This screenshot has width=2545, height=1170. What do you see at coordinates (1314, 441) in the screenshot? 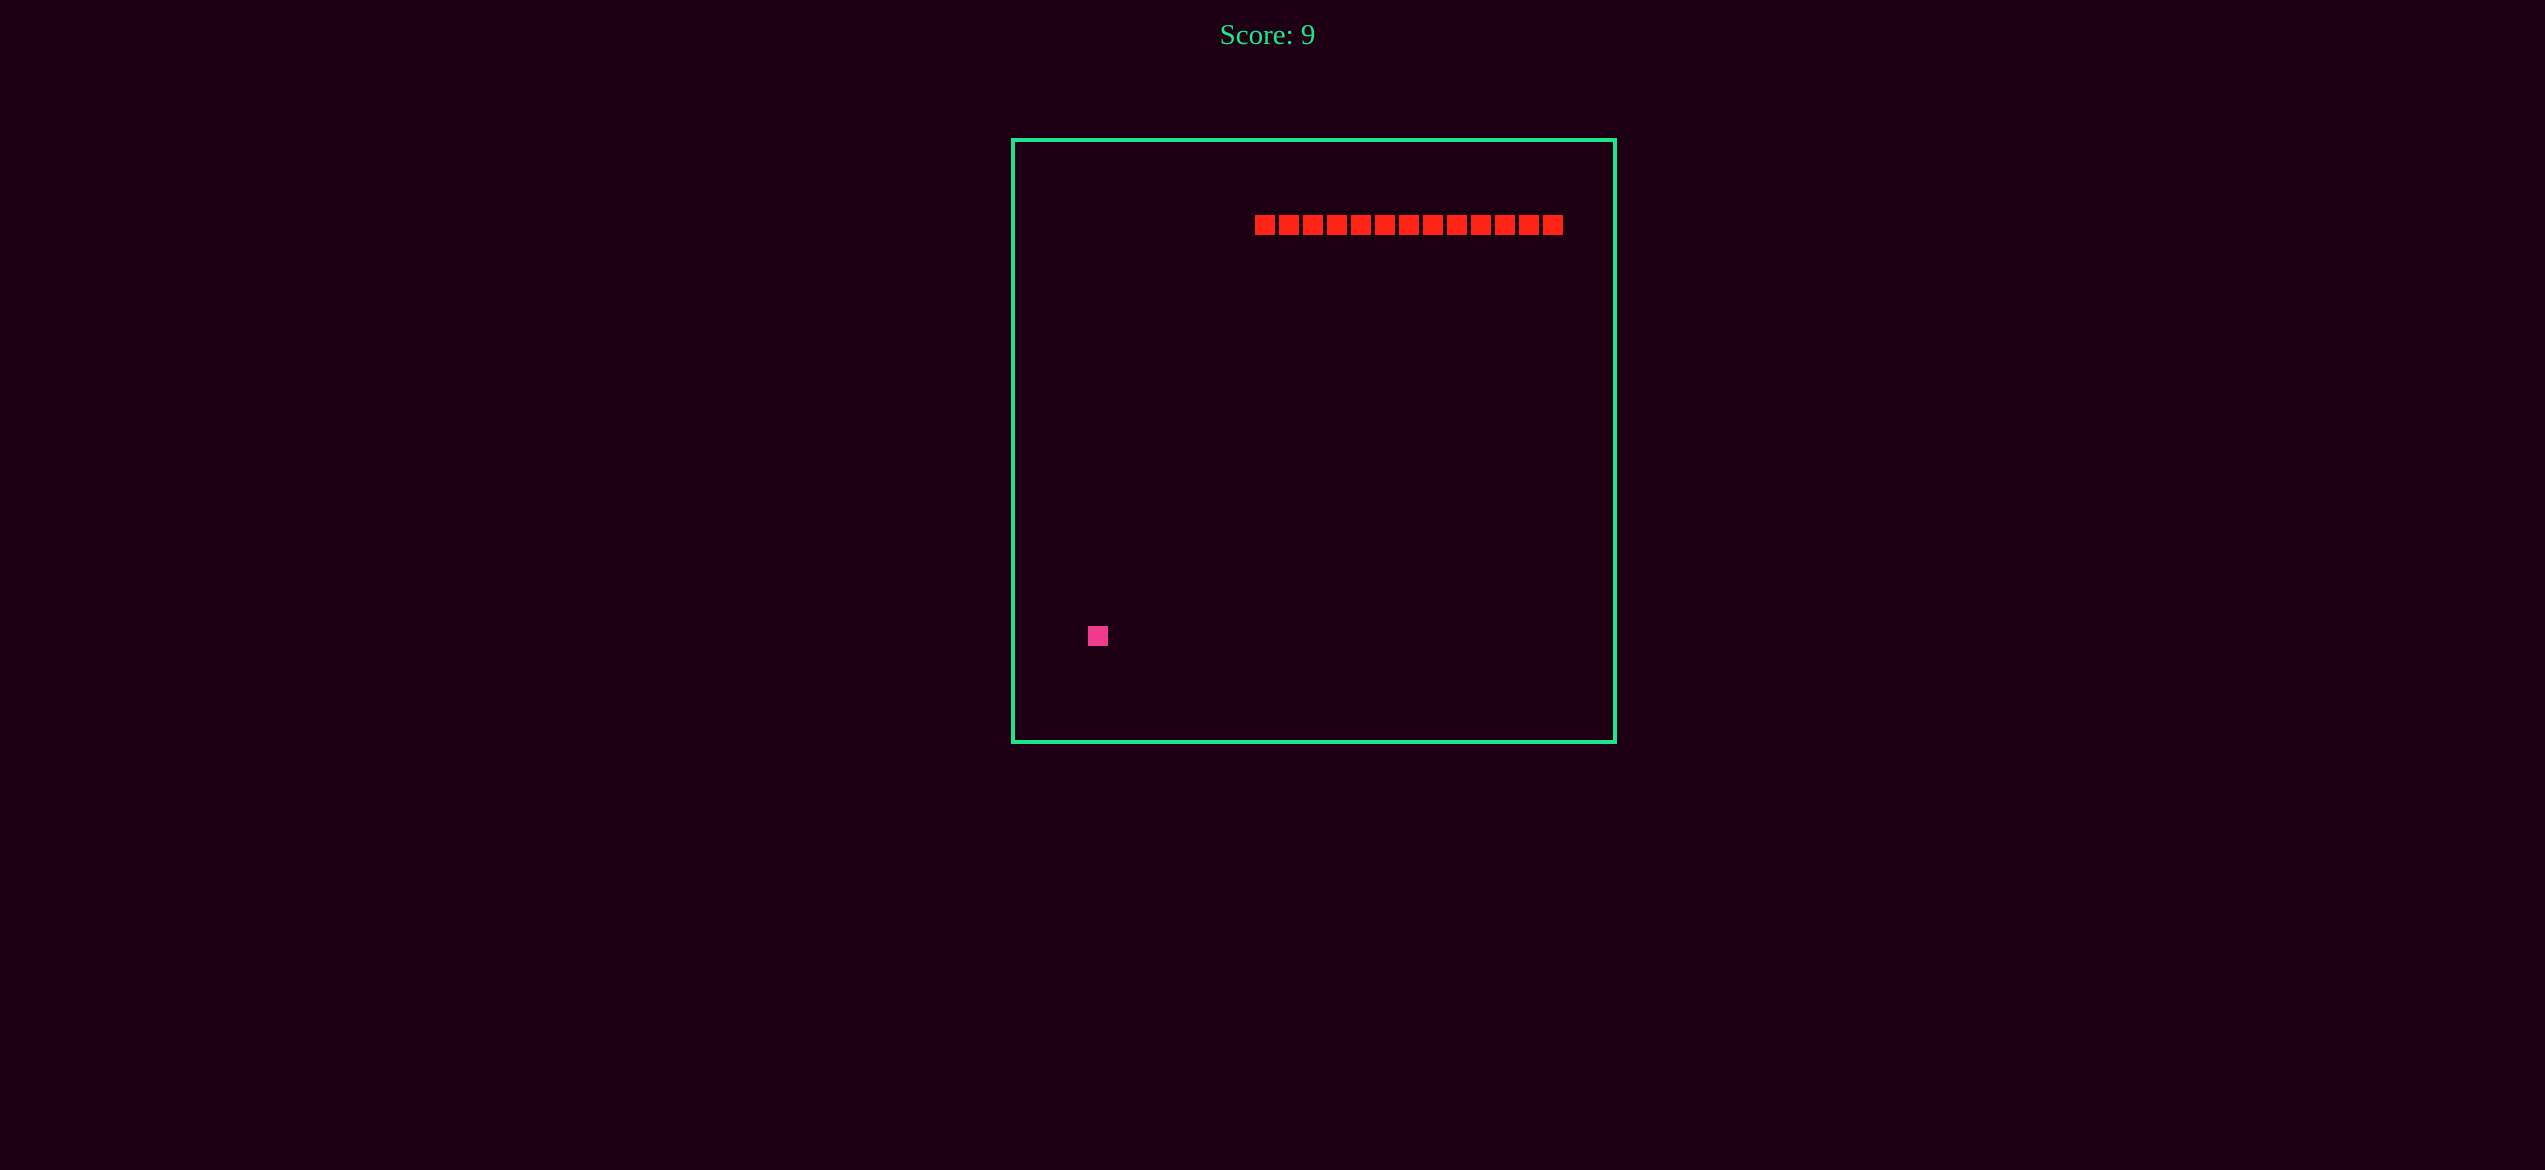
I see `game-board` at bounding box center [1314, 441].